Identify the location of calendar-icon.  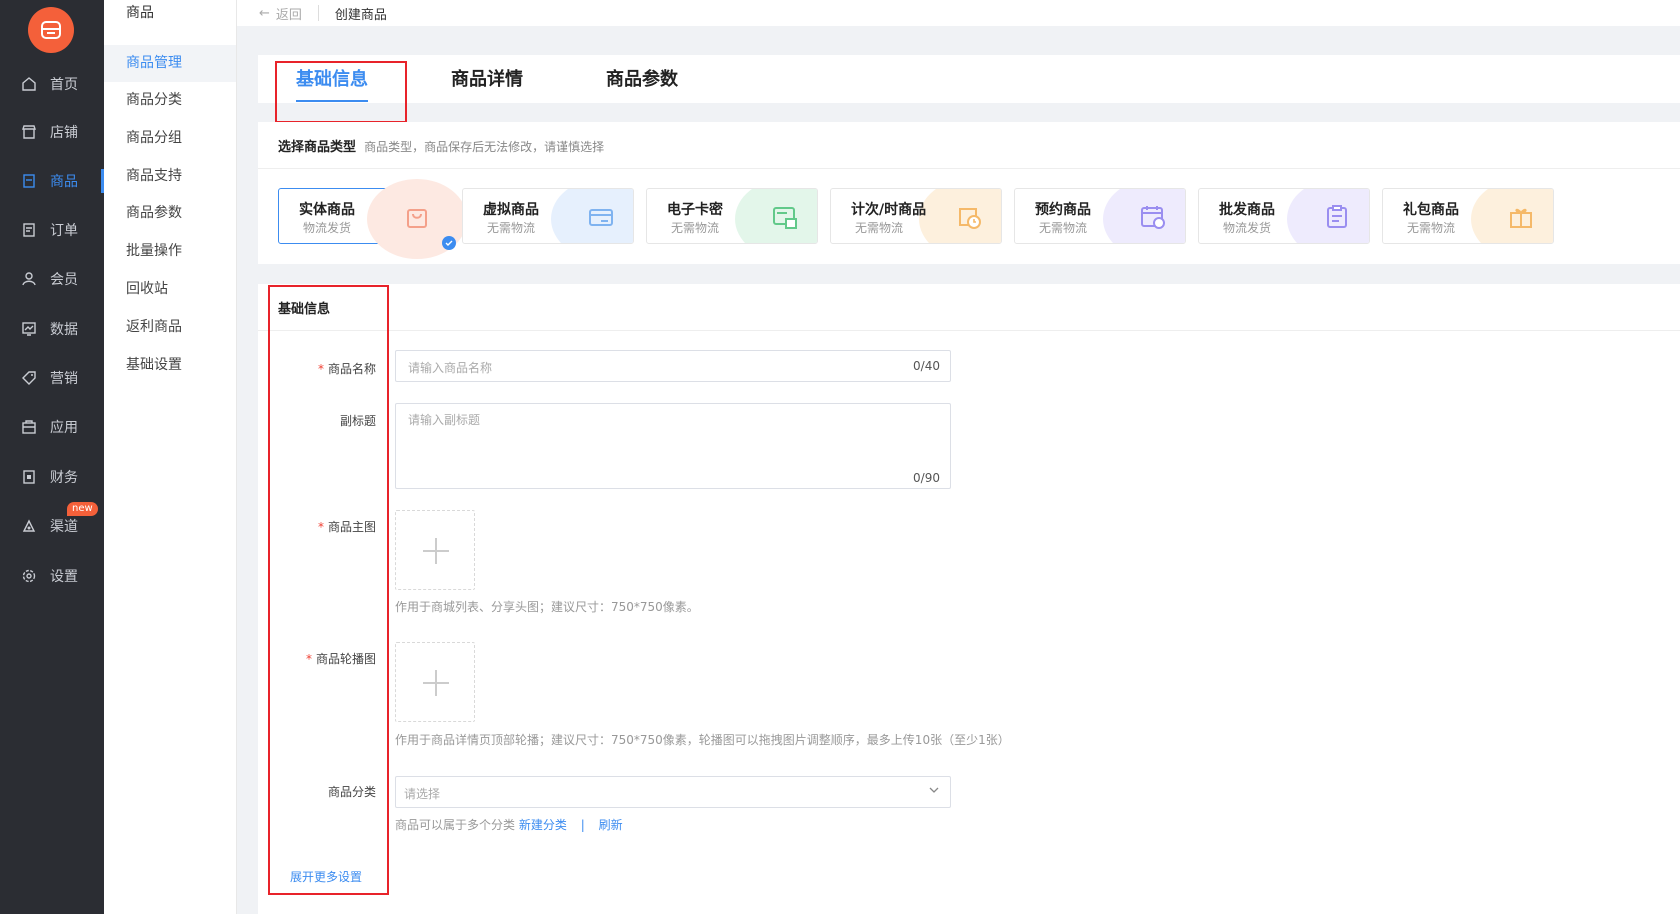
(1153, 217).